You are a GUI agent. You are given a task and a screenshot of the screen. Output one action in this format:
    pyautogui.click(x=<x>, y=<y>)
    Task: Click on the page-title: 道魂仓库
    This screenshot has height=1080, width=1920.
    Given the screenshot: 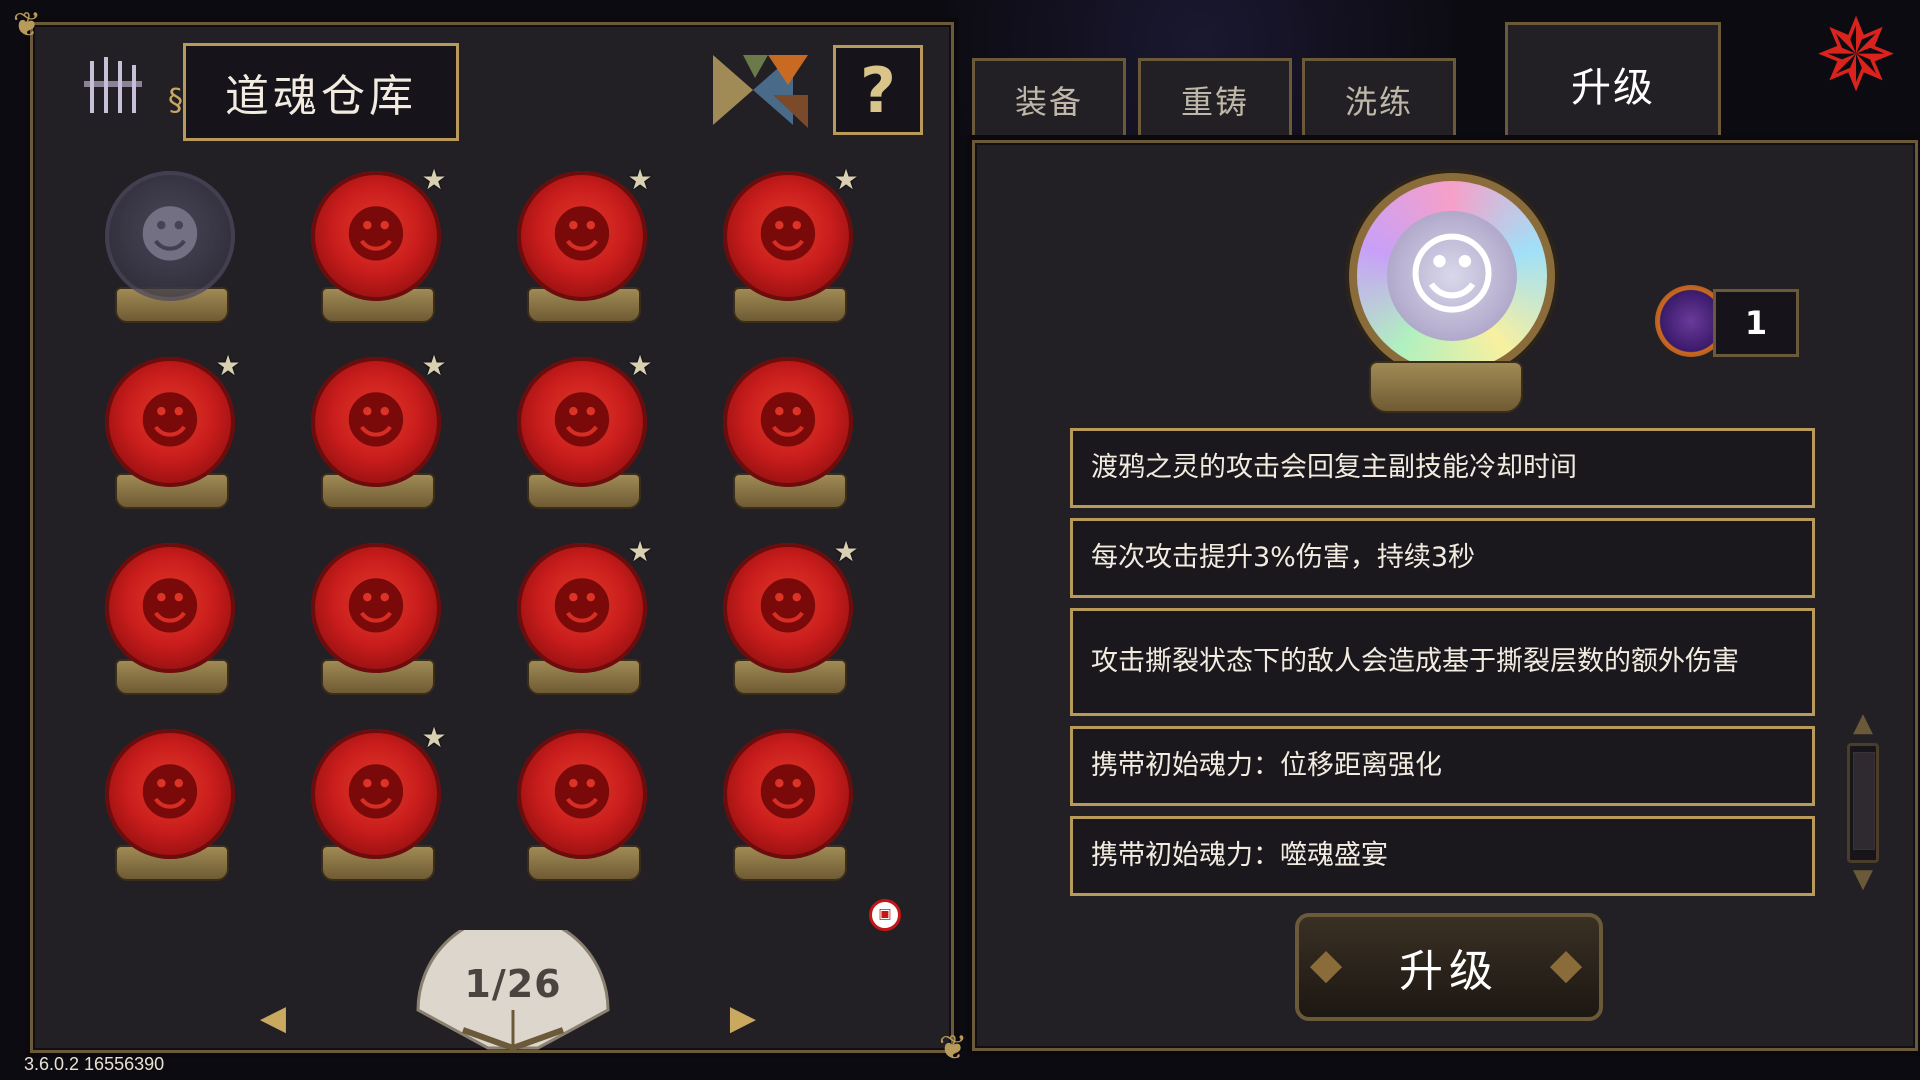 What is the action you would take?
    pyautogui.click(x=321, y=92)
    